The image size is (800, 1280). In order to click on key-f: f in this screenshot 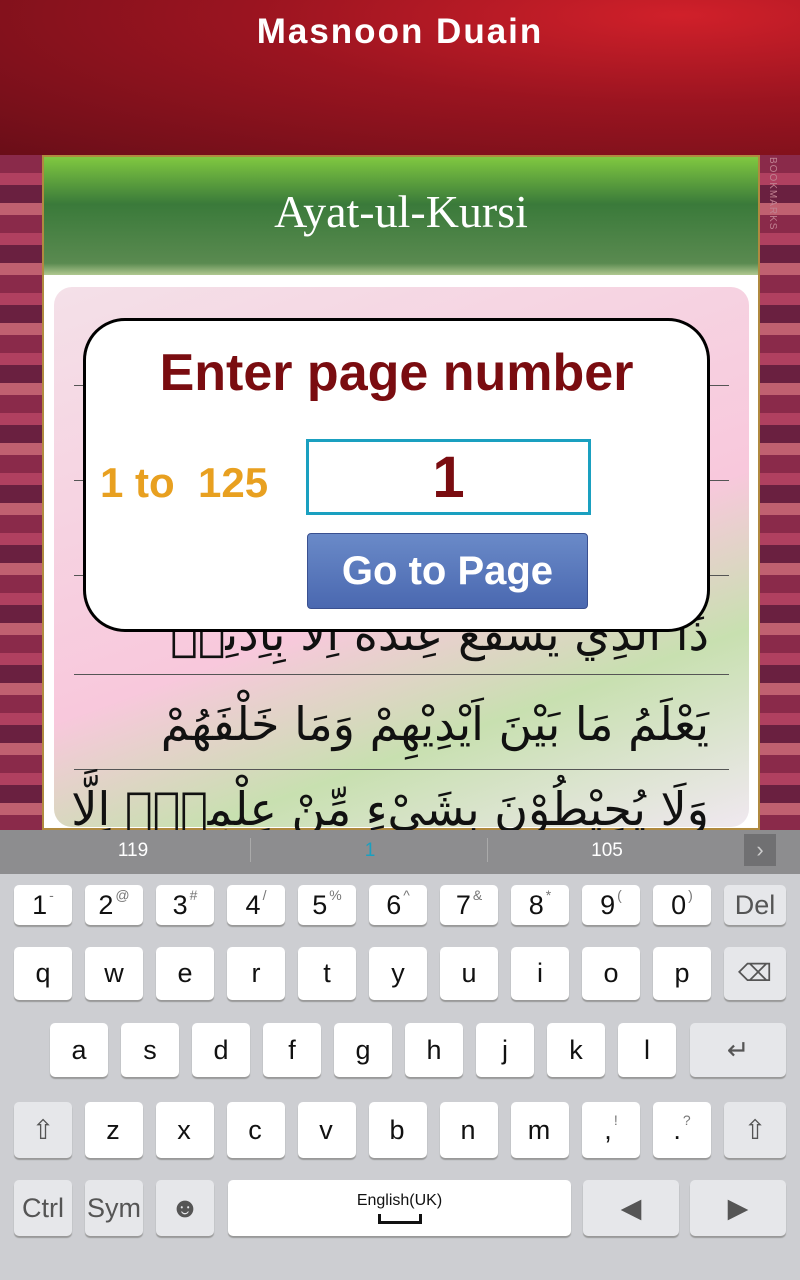, I will do `click(292, 1050)`.